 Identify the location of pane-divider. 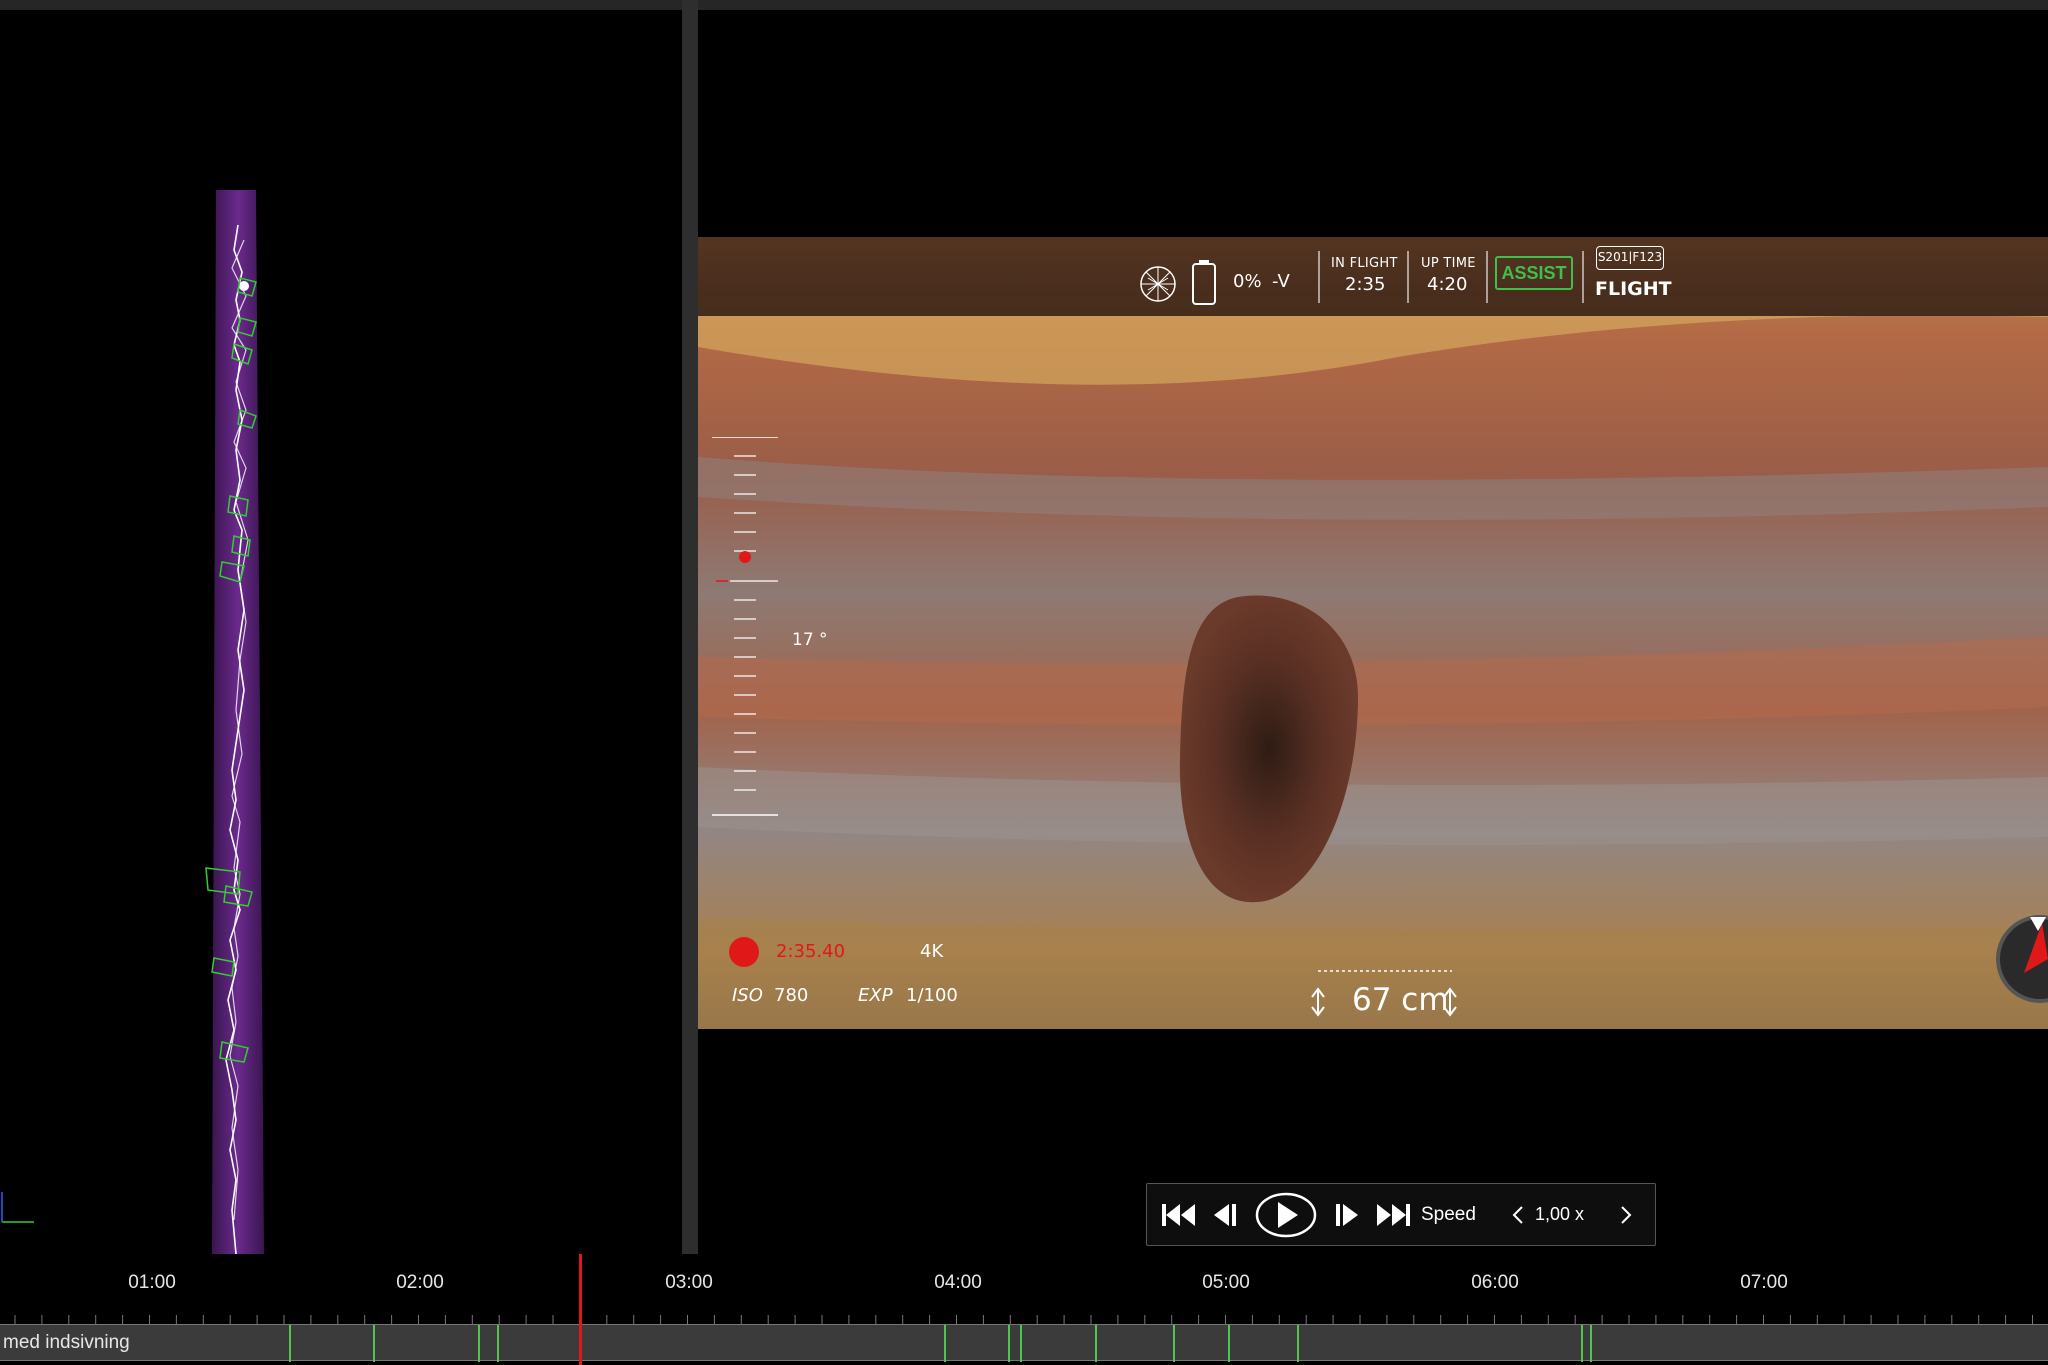
(690, 627).